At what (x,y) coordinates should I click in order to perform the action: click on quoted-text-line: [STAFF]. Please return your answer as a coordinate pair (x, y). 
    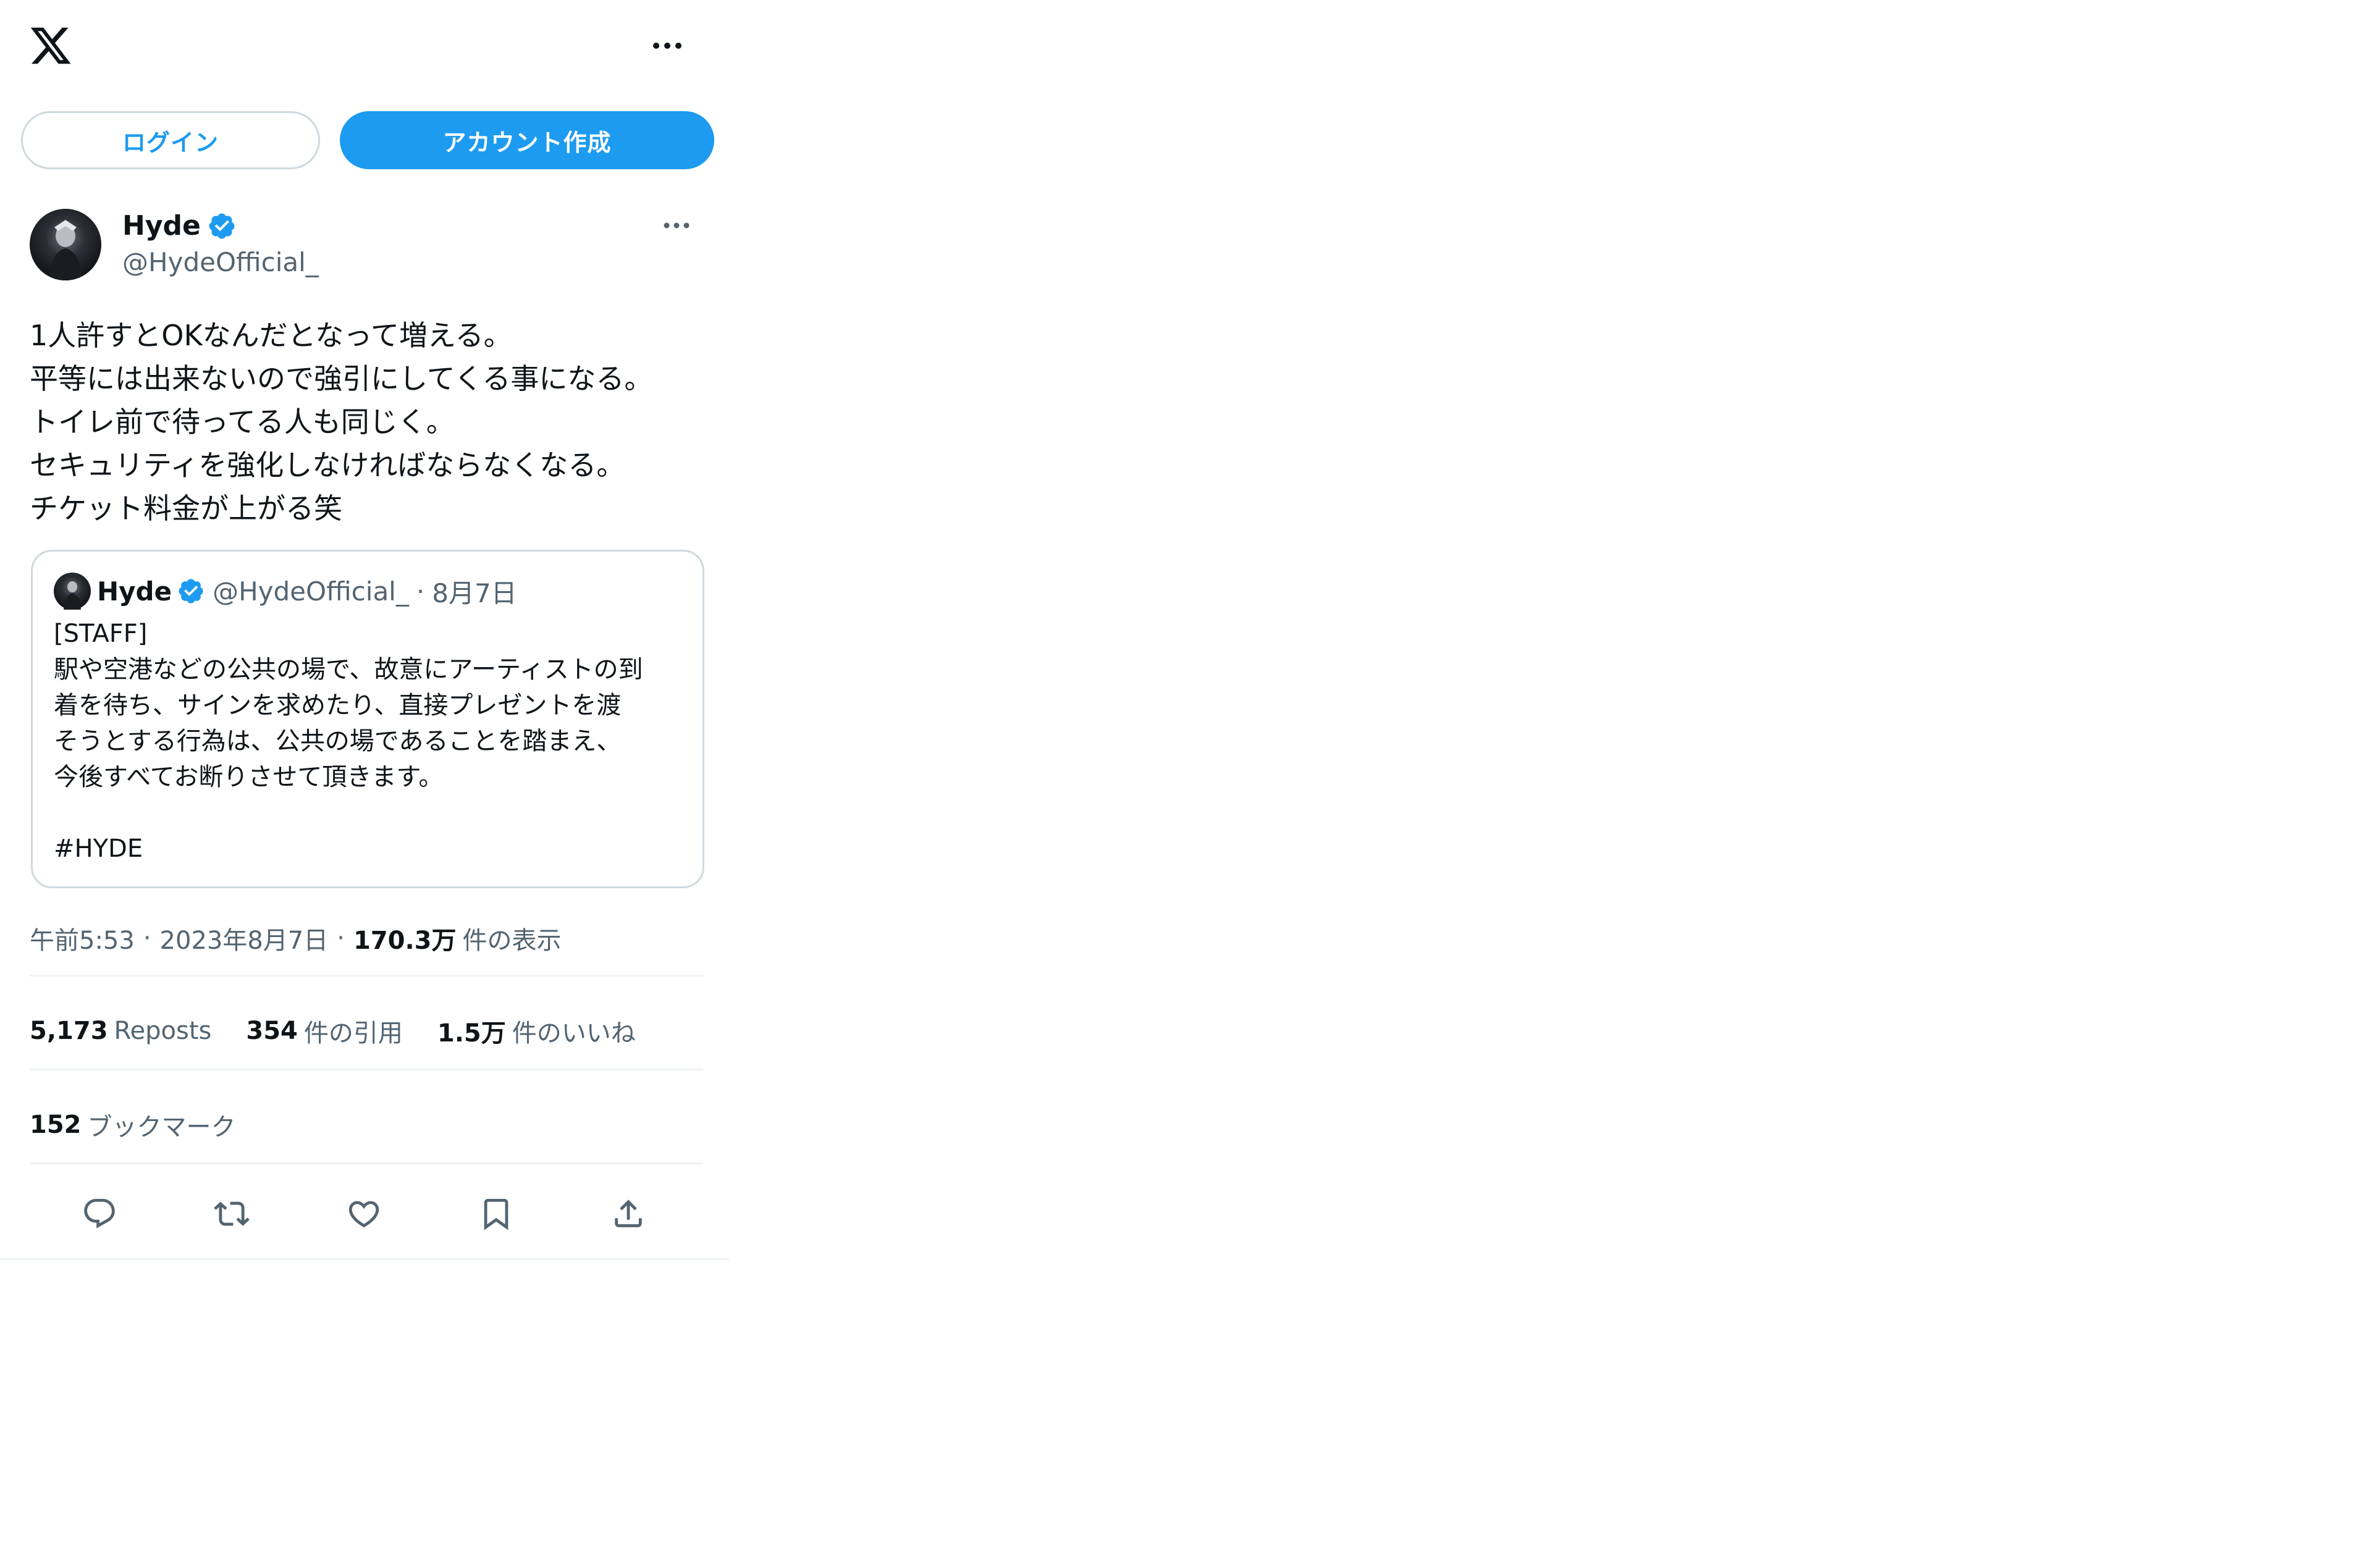
    Looking at the image, I should click on (101, 634).